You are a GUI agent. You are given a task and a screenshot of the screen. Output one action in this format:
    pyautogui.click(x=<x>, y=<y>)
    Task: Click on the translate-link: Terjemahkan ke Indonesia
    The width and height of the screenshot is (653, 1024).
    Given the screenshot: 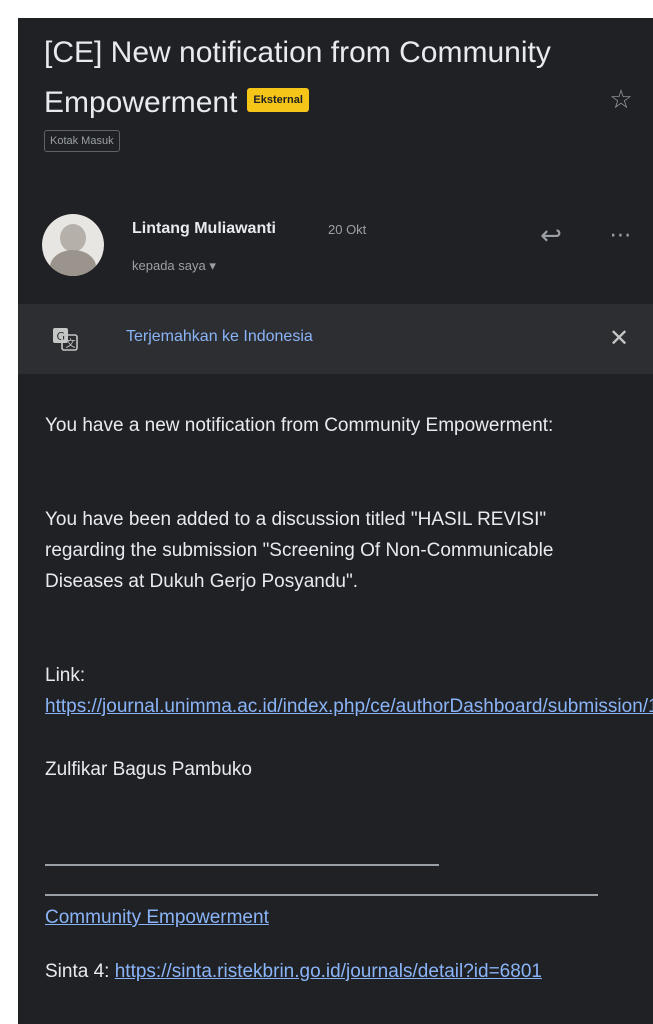 What is the action you would take?
    pyautogui.click(x=219, y=337)
    